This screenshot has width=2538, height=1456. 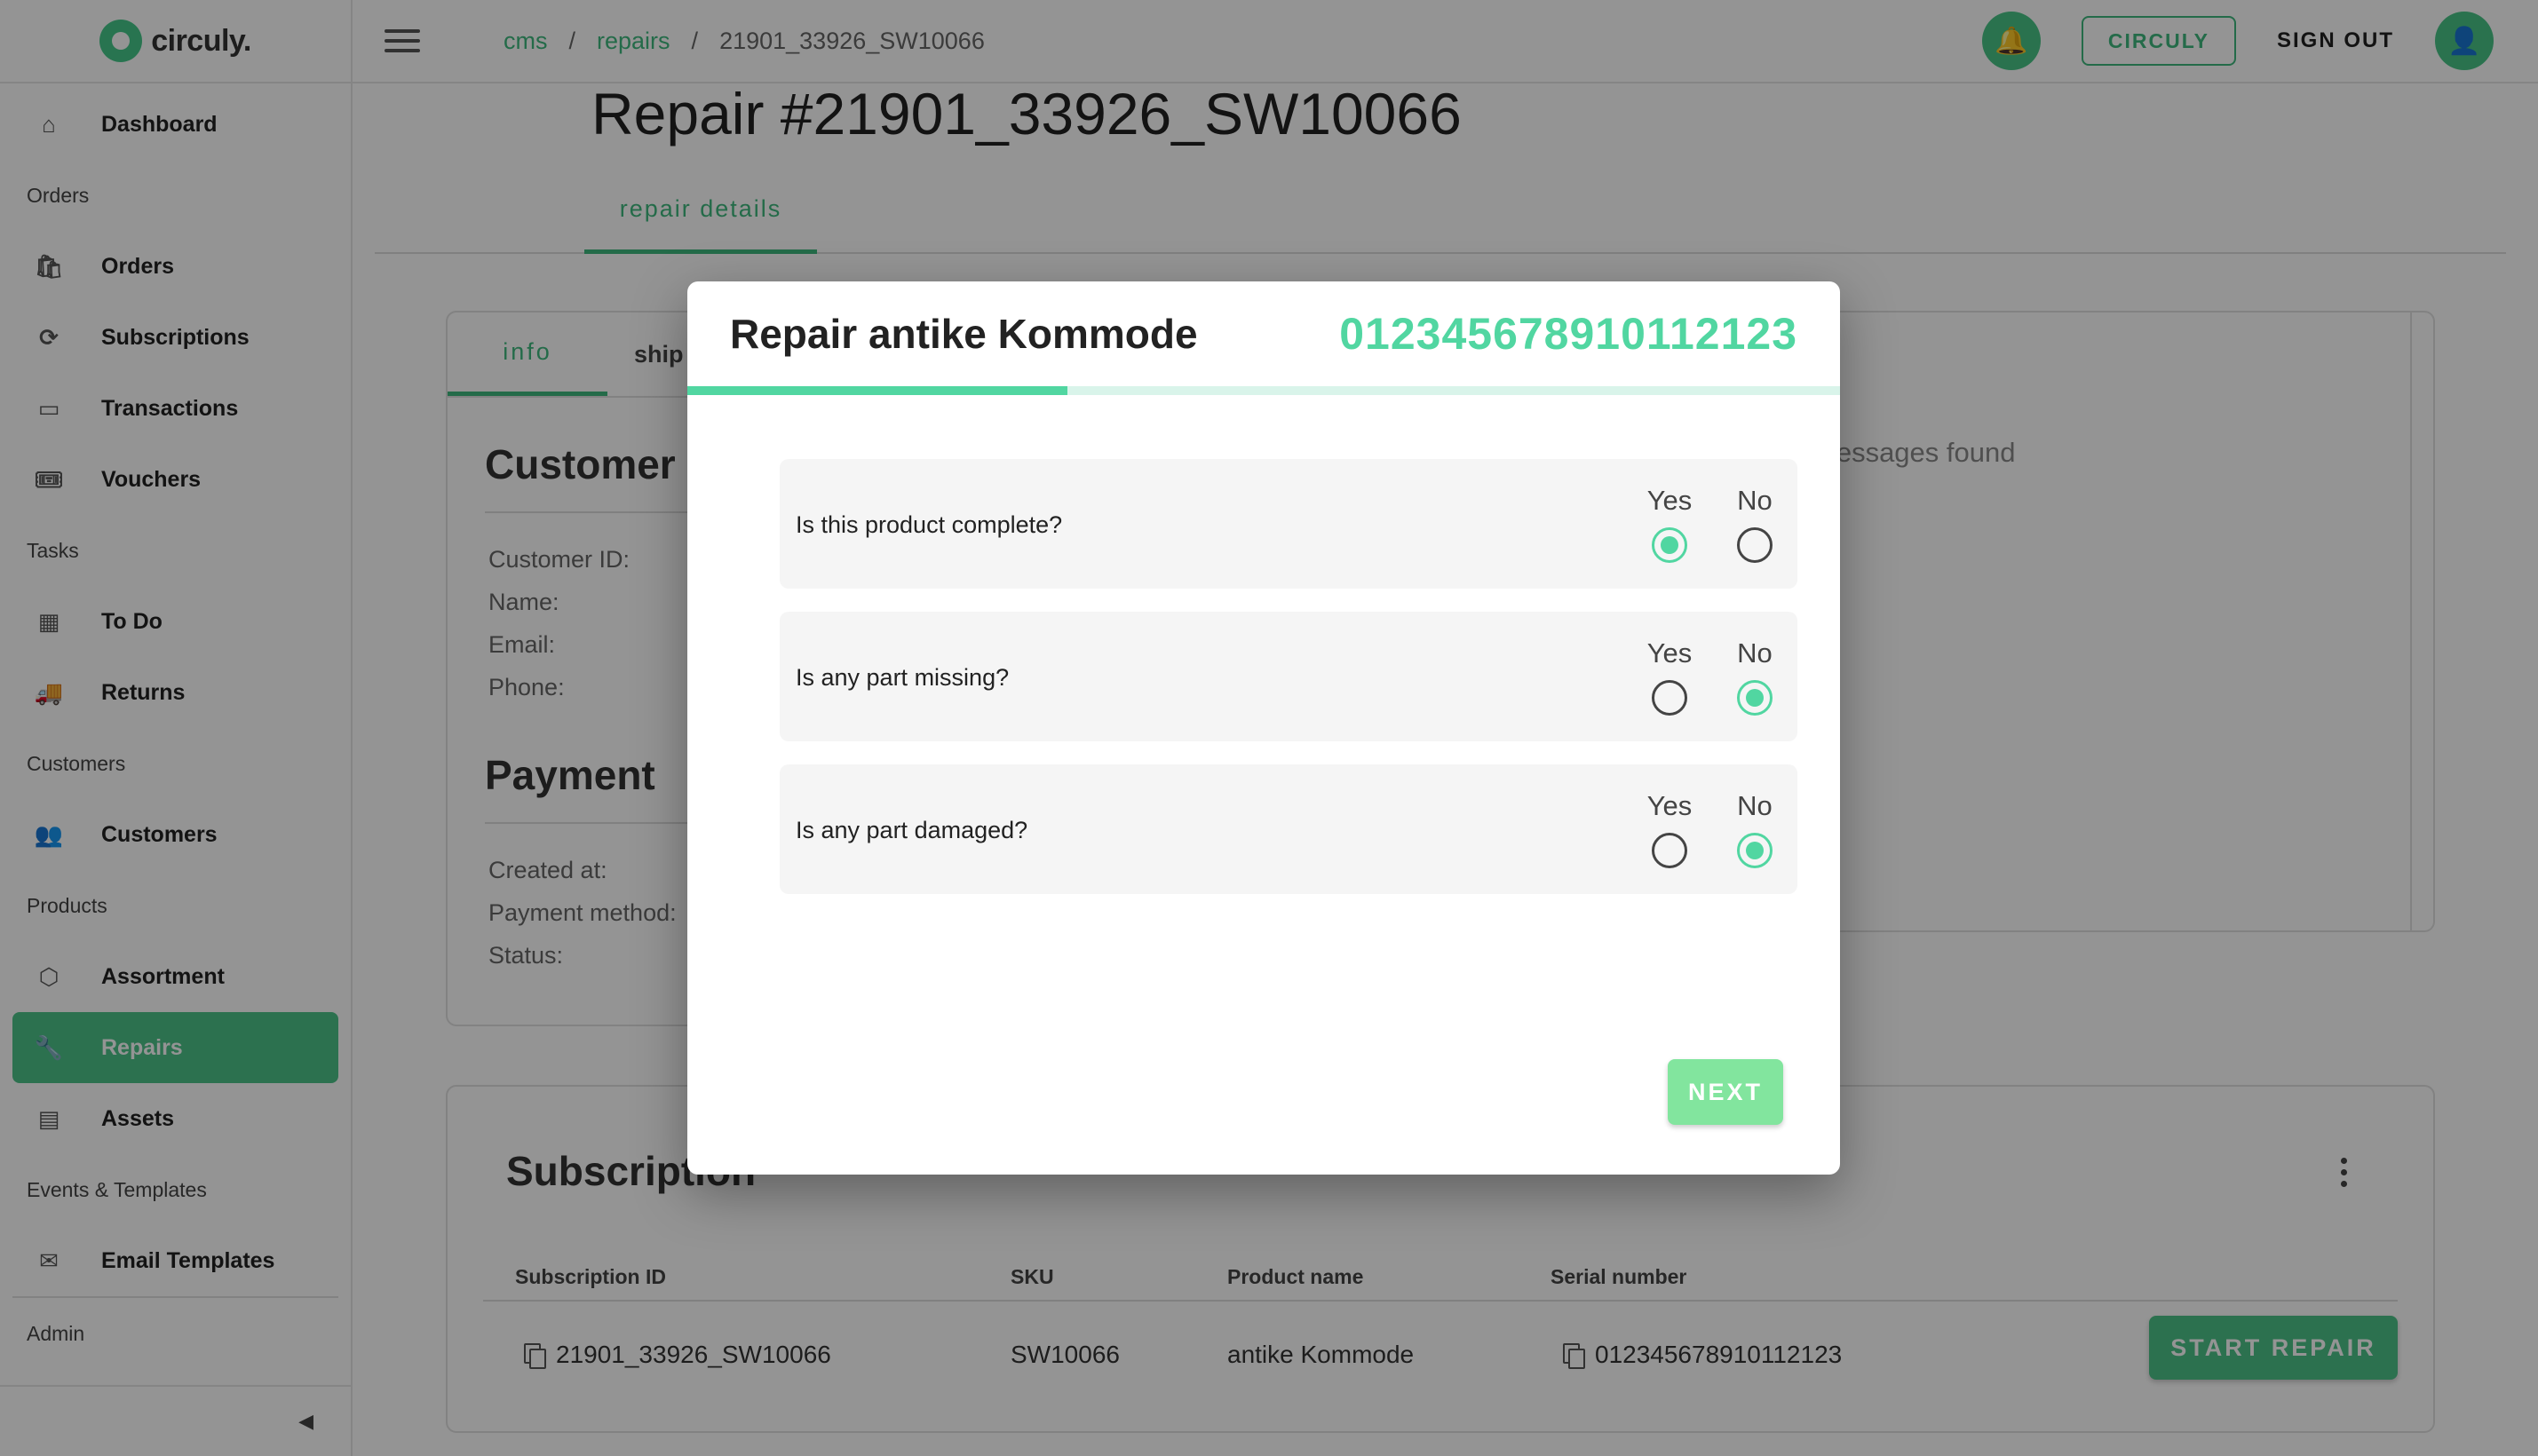 I want to click on dialog-header: Repair antike Kommode 012345678910112123, so click(x=1263, y=333).